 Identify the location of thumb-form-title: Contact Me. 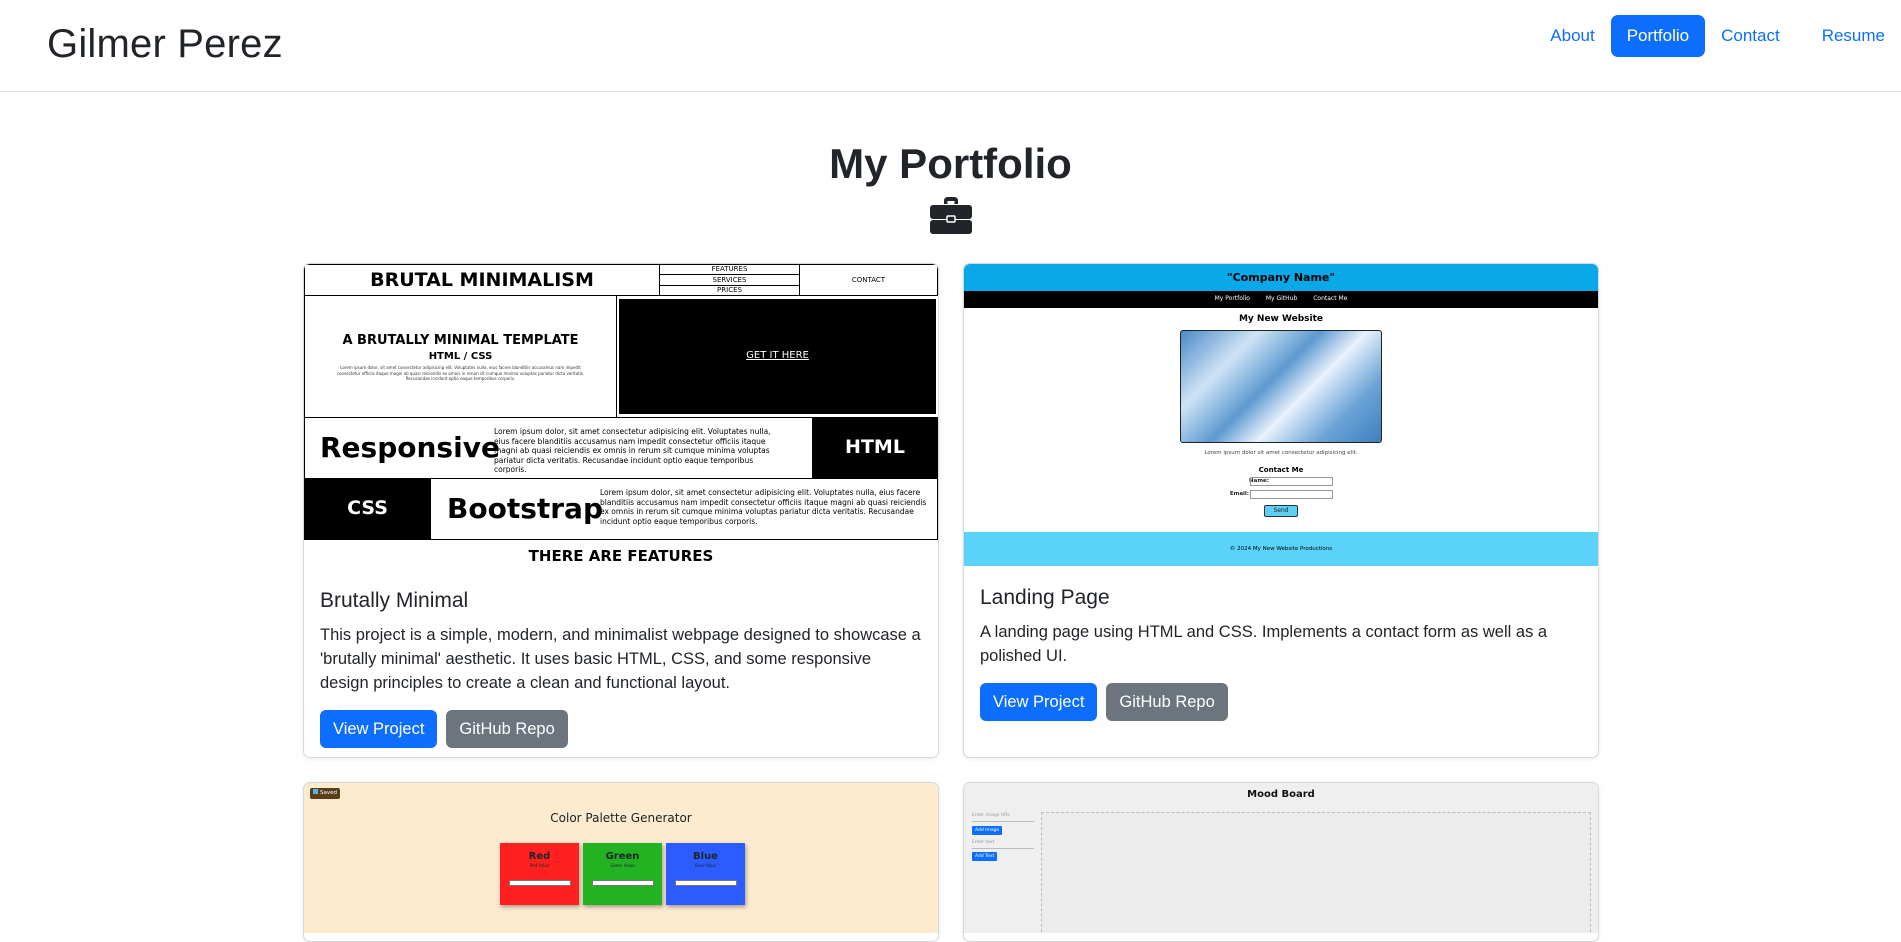
(1281, 470).